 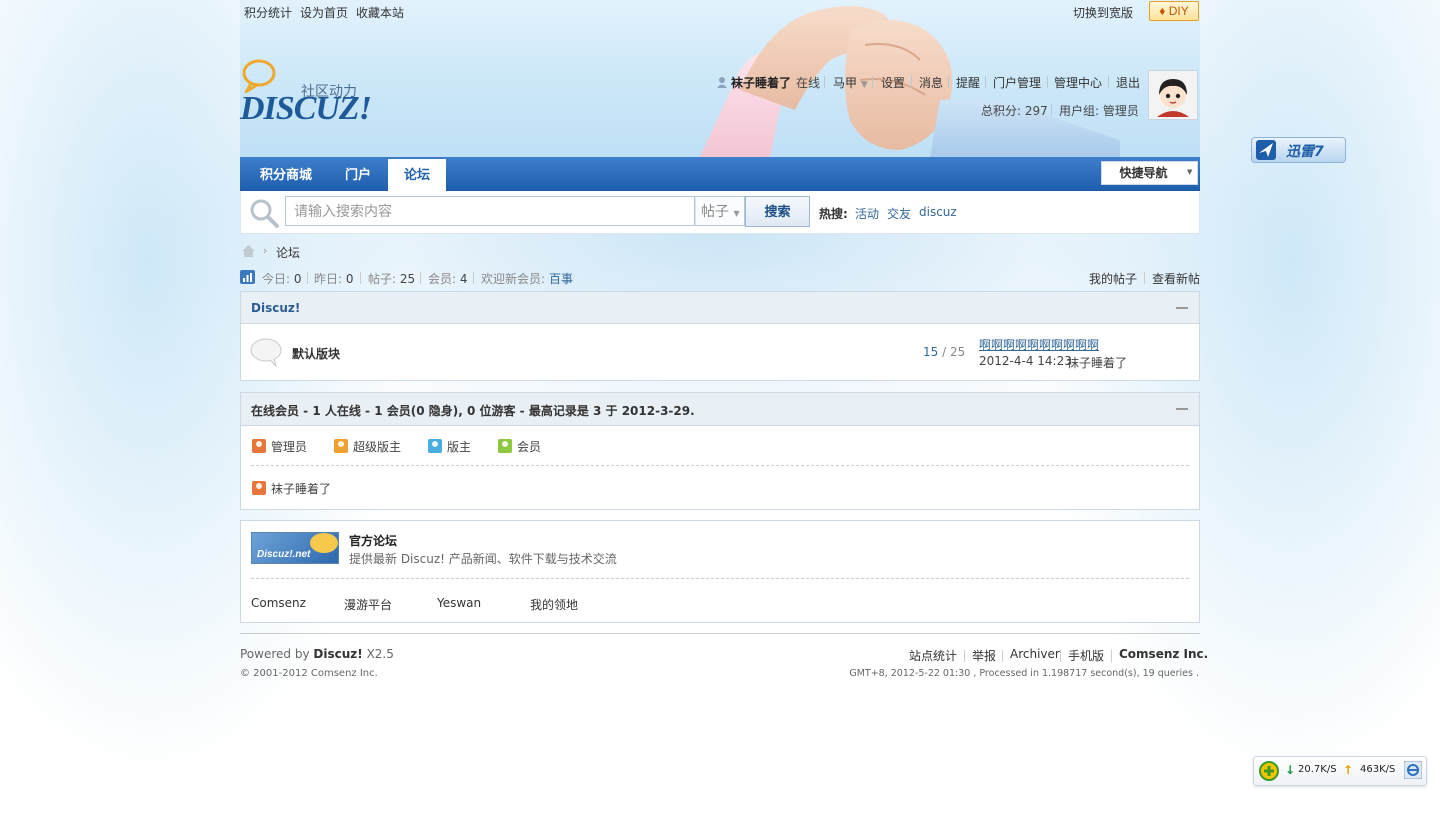 What do you see at coordinates (248, 251) in the screenshot?
I see `home-icon` at bounding box center [248, 251].